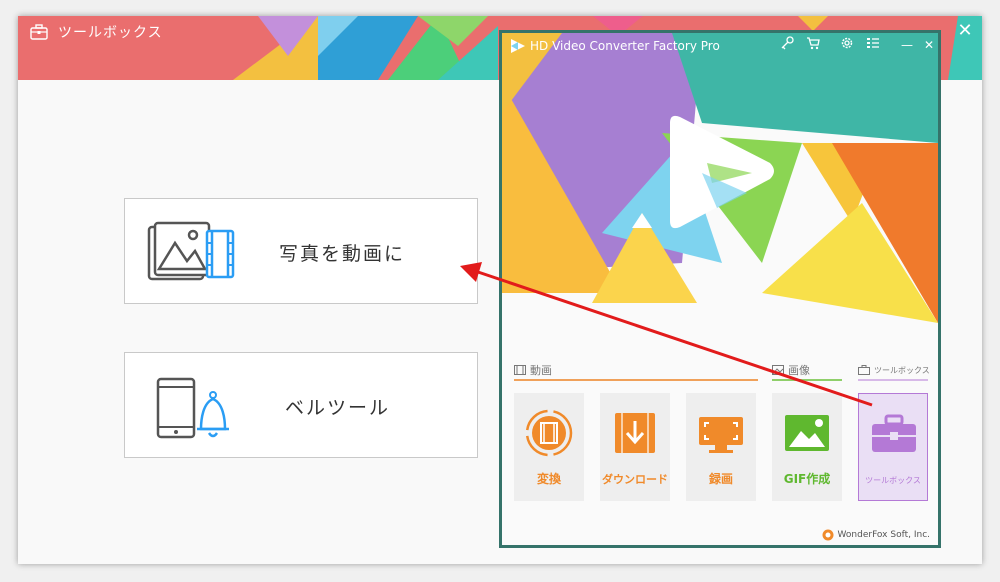 This screenshot has width=1000, height=582. I want to click on cart-button, so click(813, 45).